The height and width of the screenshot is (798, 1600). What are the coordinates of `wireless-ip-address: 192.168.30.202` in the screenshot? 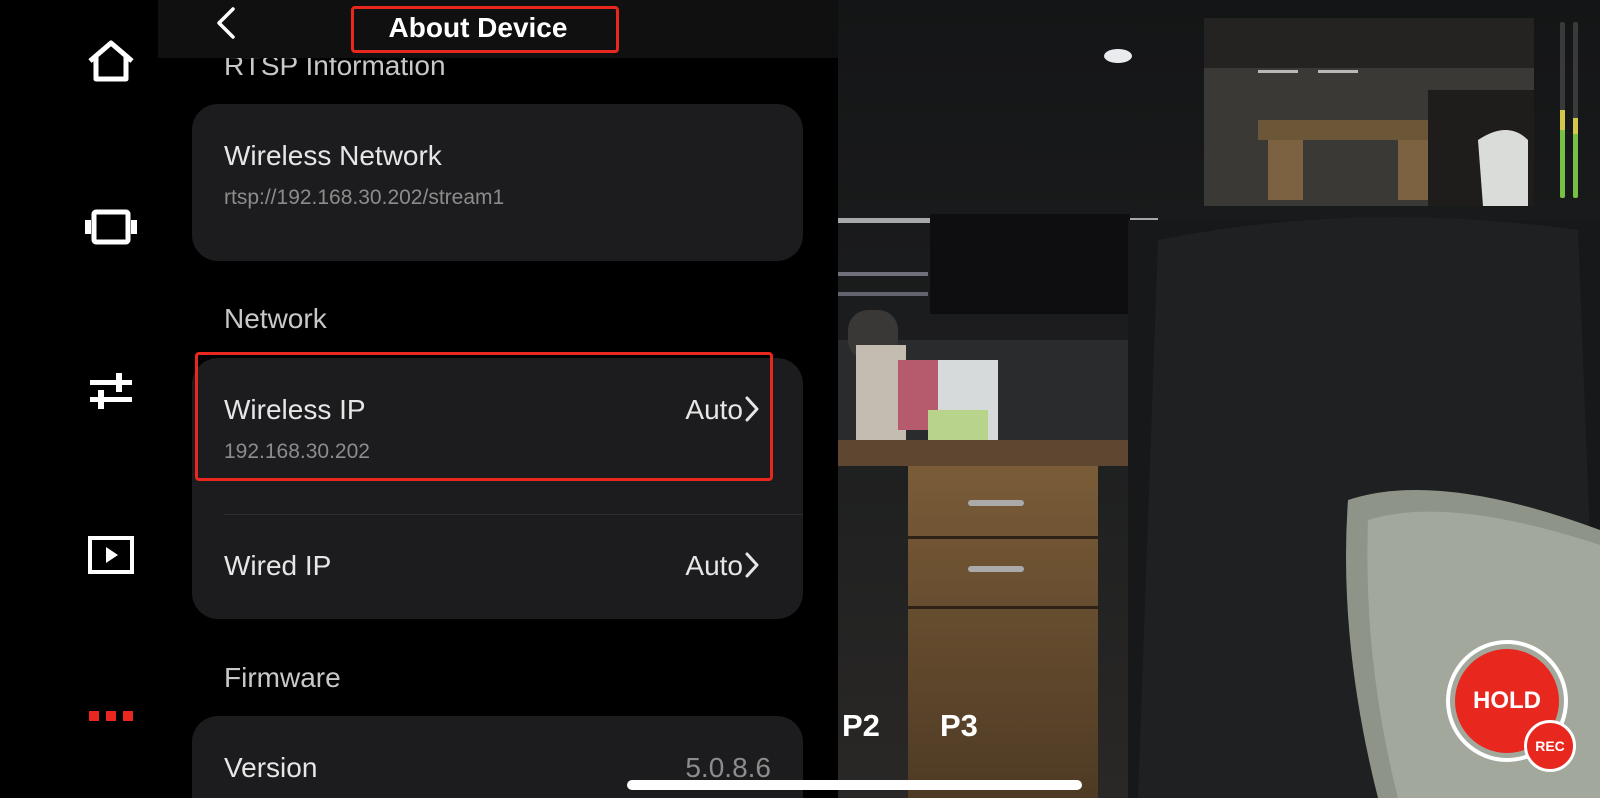 It's located at (297, 451).